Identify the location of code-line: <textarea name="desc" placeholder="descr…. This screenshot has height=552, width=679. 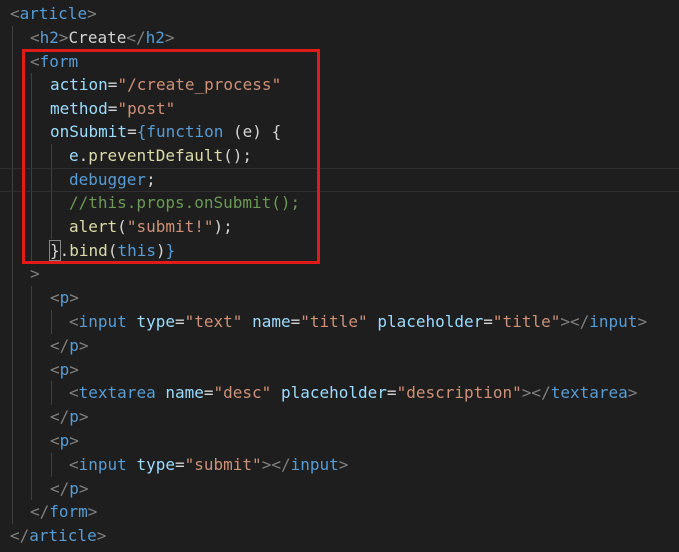
(339, 393).